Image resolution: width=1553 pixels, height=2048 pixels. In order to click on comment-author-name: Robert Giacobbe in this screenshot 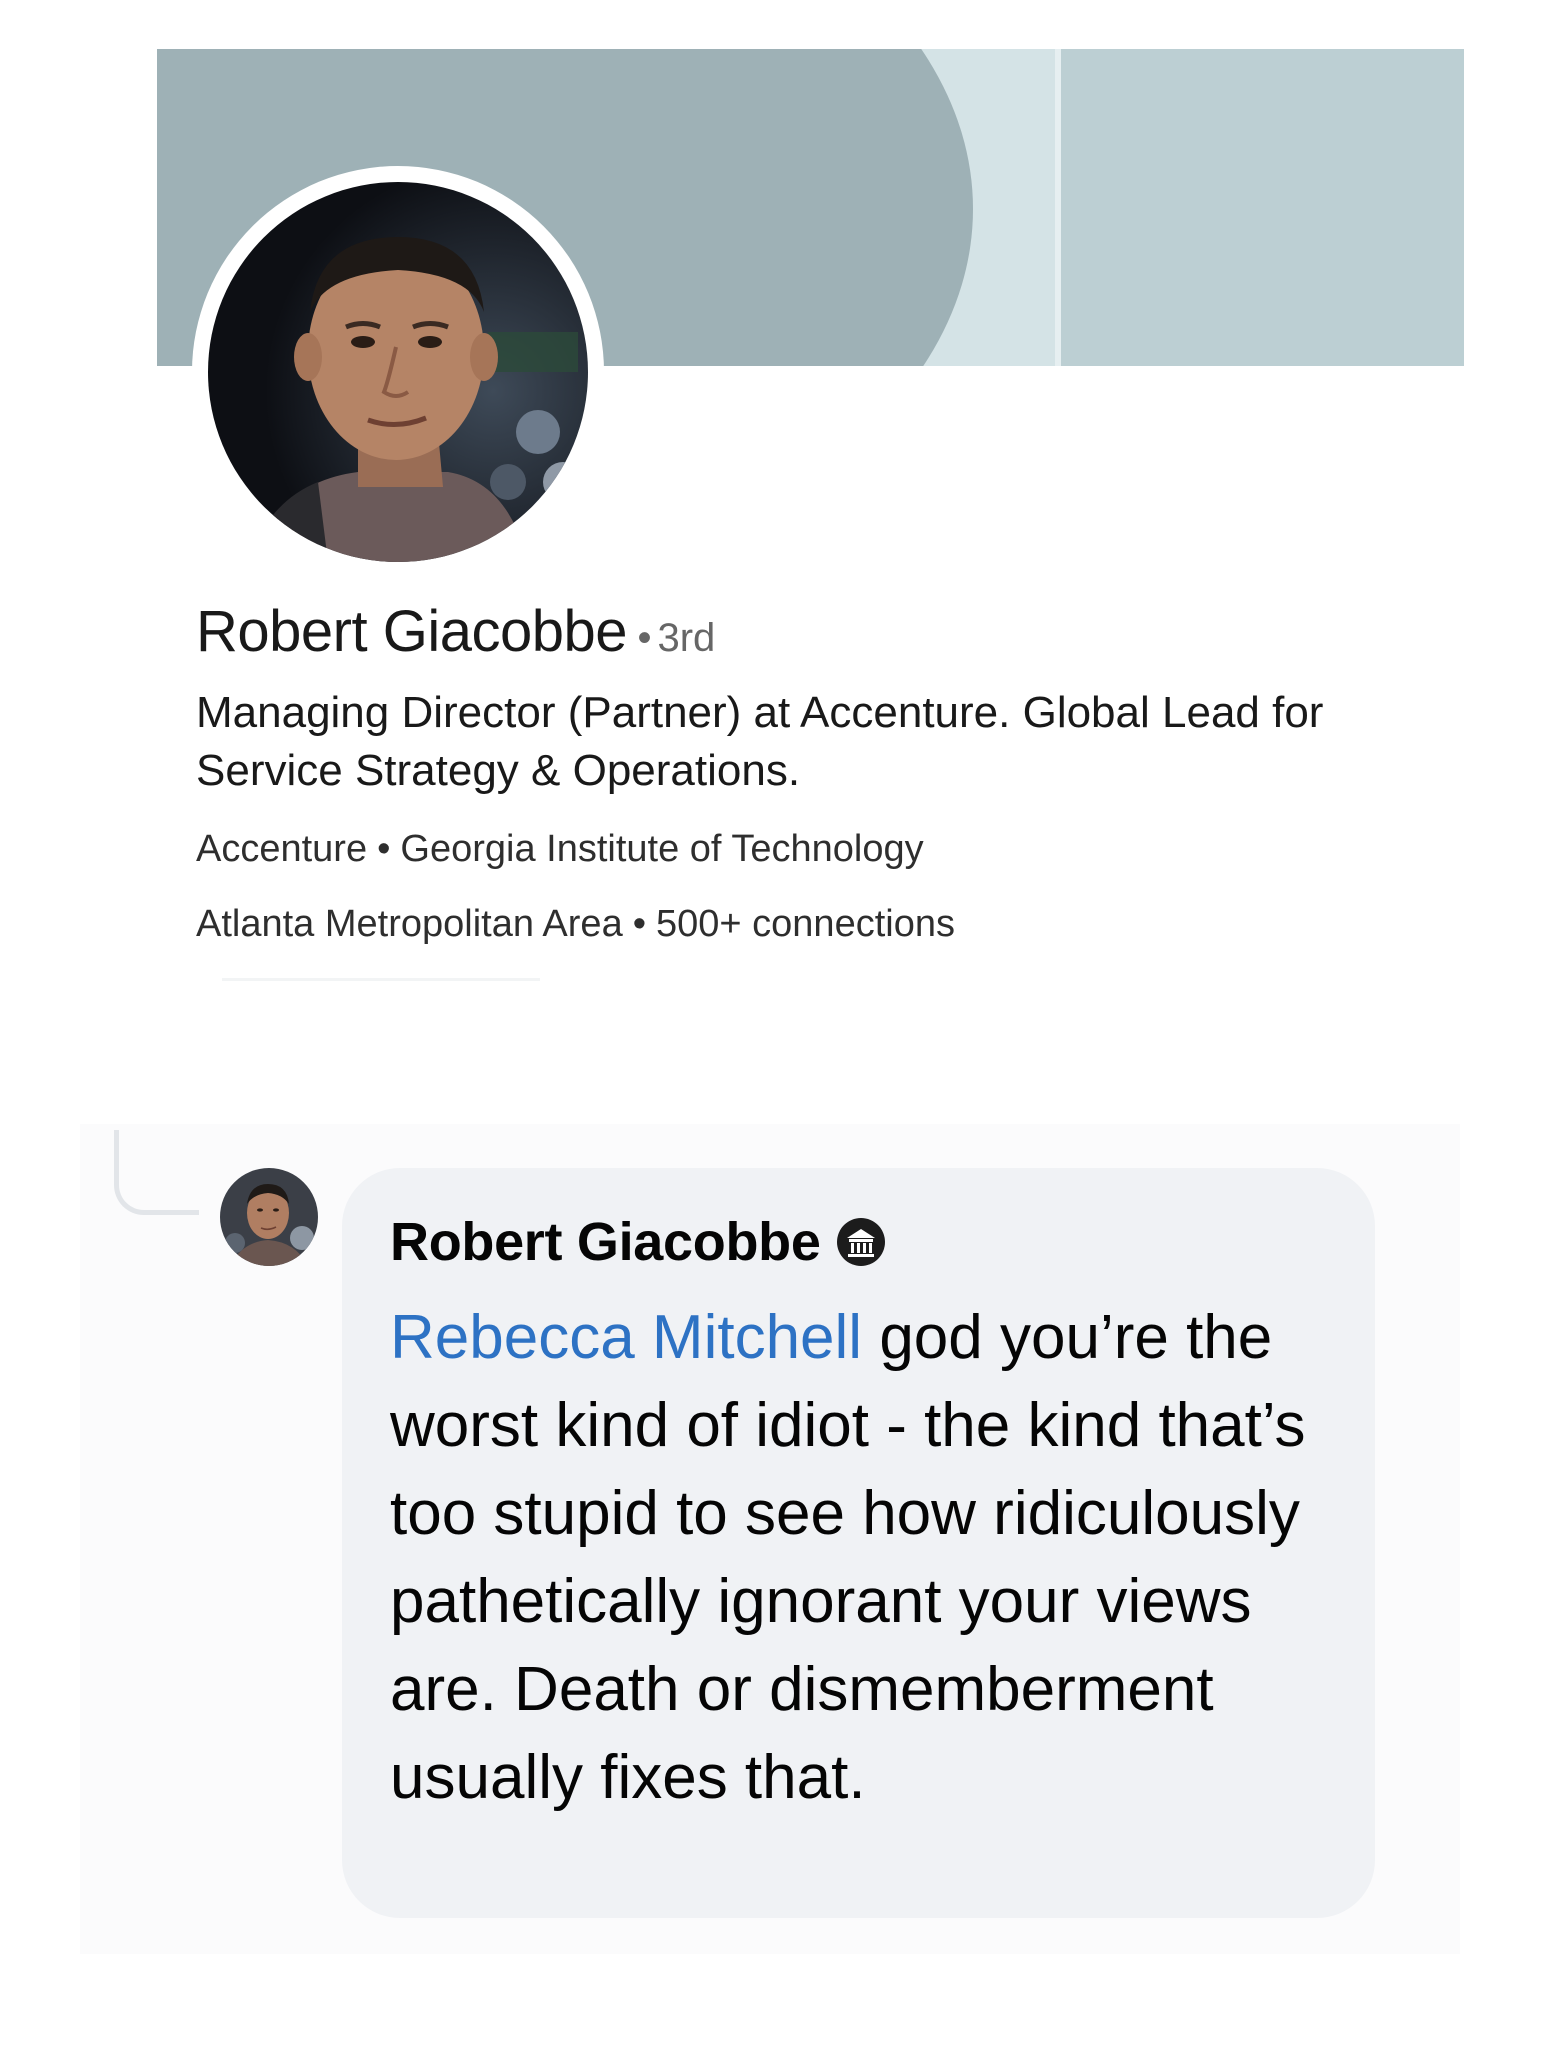, I will do `click(605, 1242)`.